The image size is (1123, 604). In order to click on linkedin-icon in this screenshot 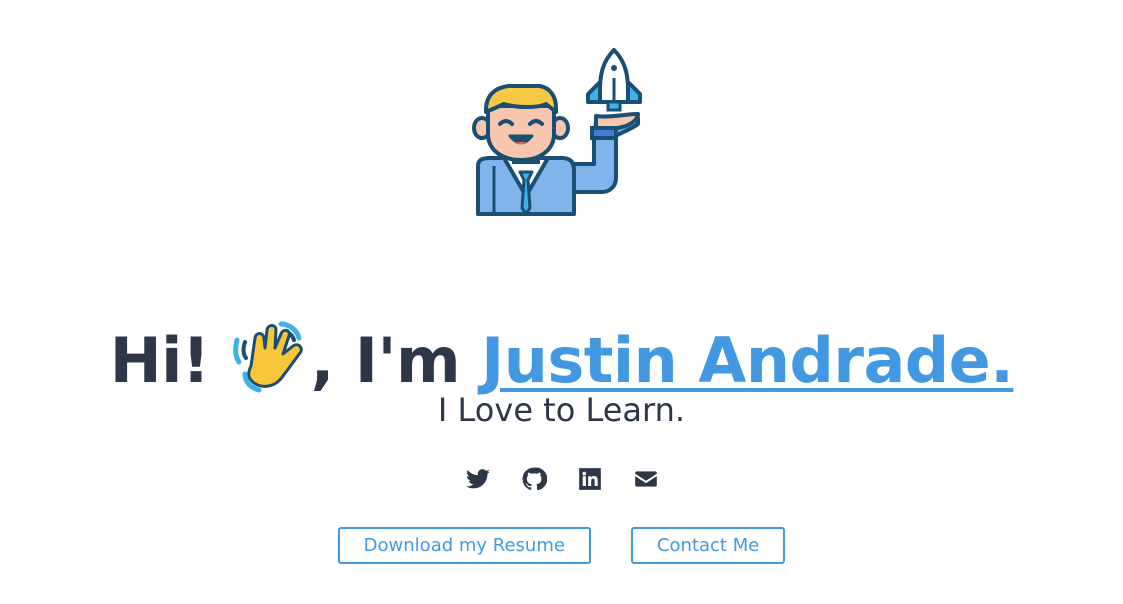, I will do `click(589, 479)`.